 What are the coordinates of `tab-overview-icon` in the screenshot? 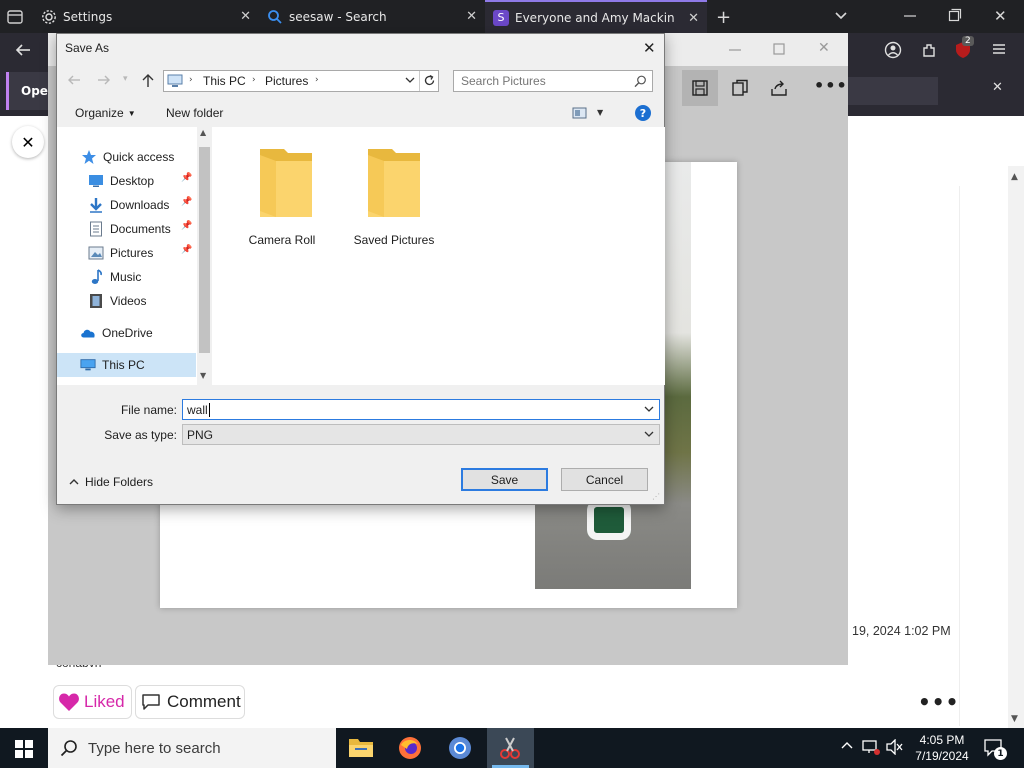 It's located at (15, 17).